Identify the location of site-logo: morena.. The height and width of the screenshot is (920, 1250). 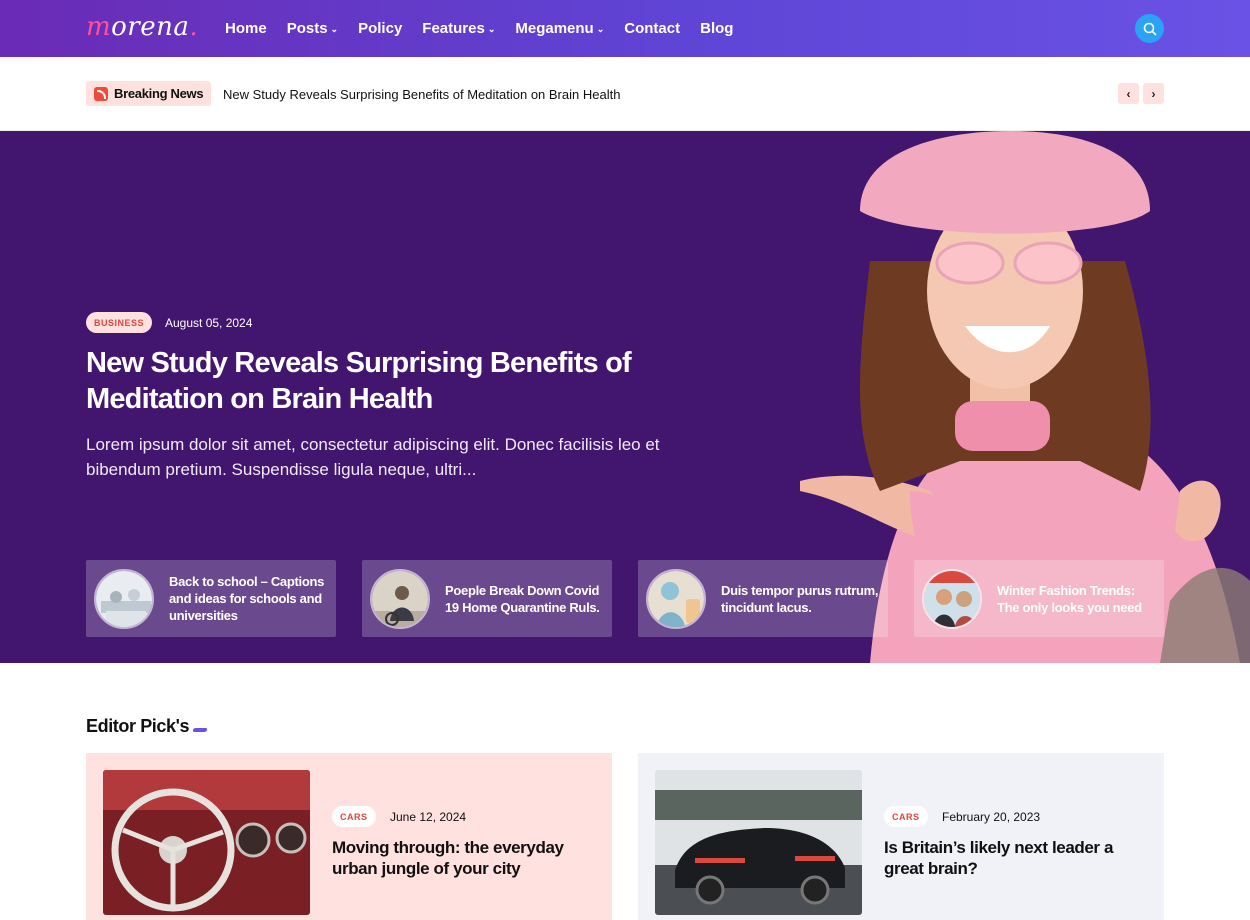
(142, 27).